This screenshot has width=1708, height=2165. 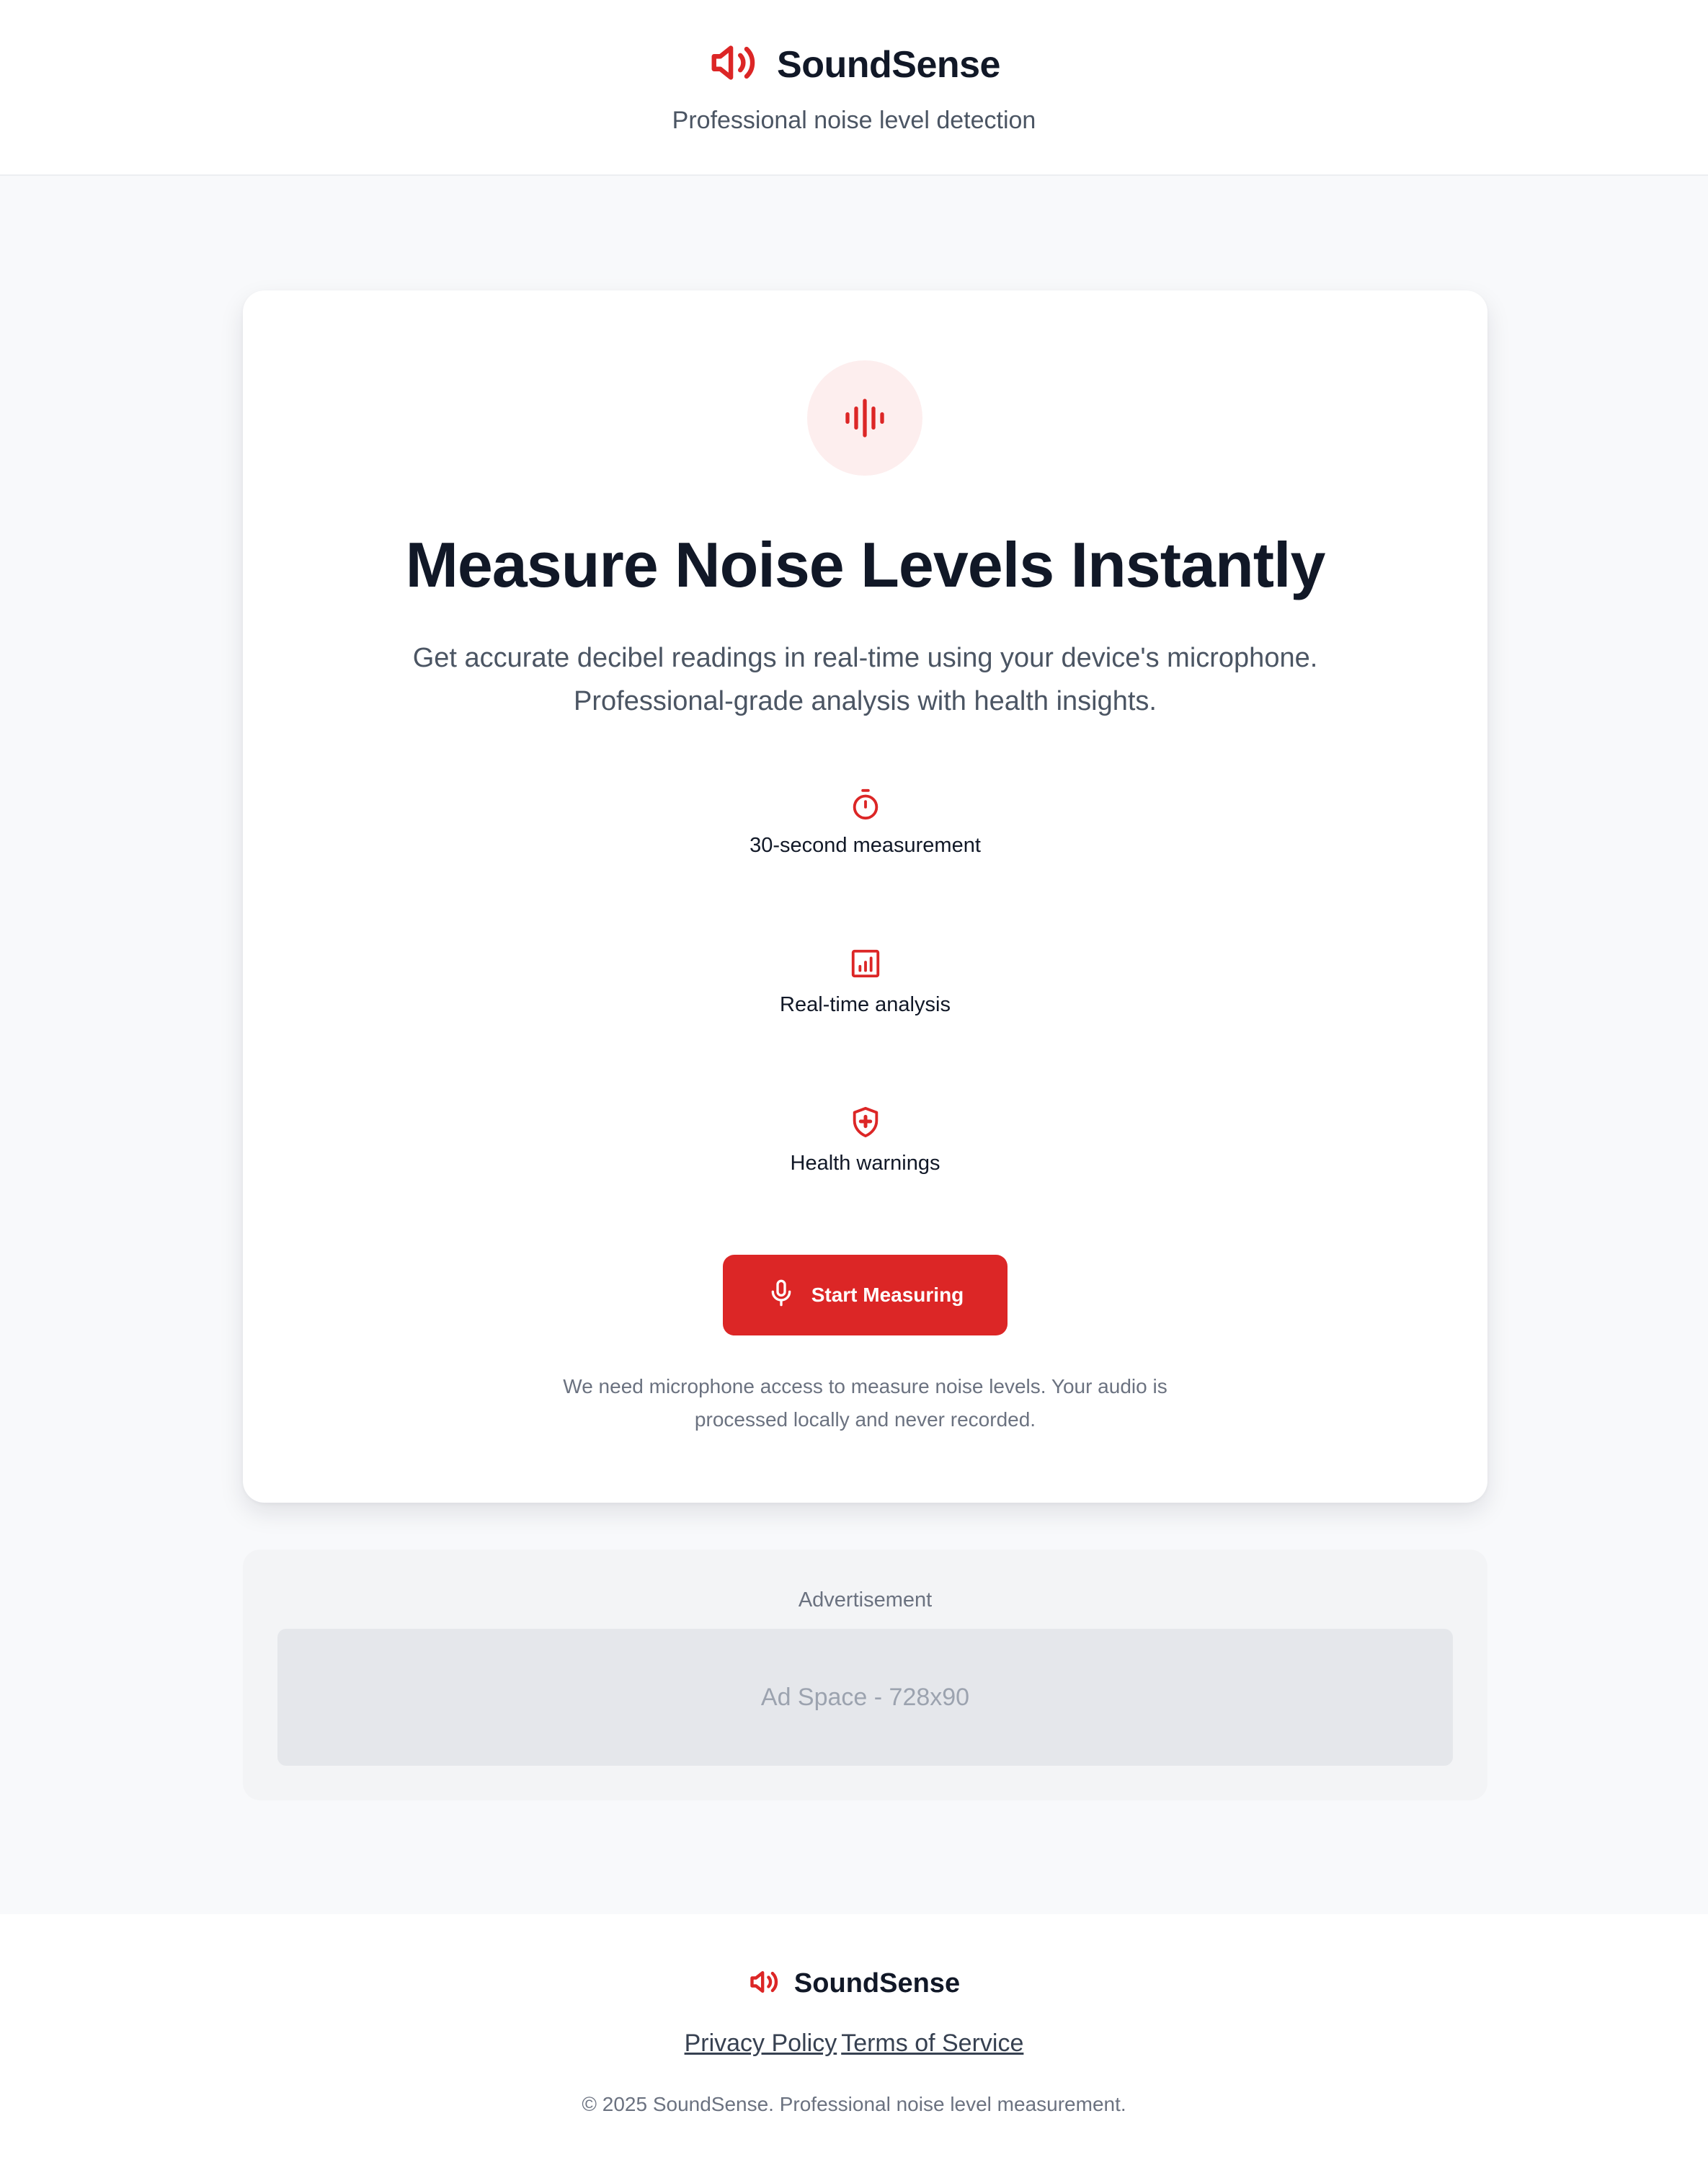 What do you see at coordinates (865, 823) in the screenshot?
I see `feature-item: 30-second measurement` at bounding box center [865, 823].